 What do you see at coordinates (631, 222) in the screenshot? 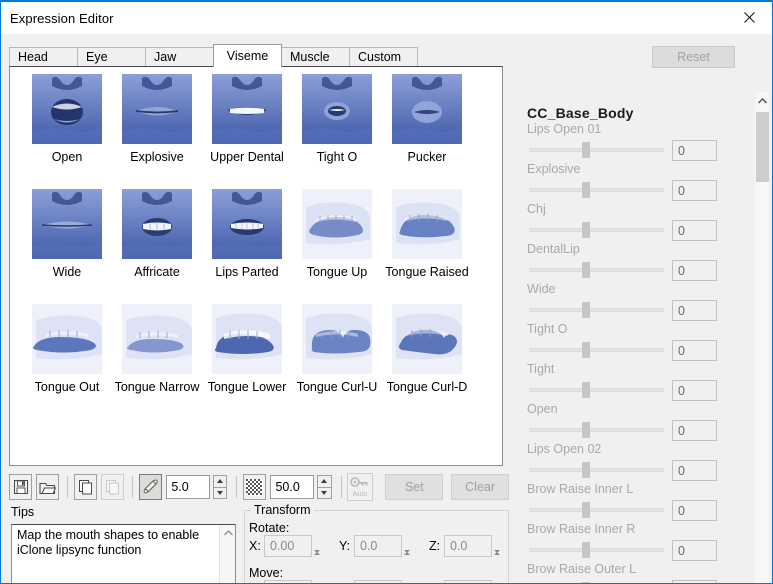
I see `slider-row: Chj 0` at bounding box center [631, 222].